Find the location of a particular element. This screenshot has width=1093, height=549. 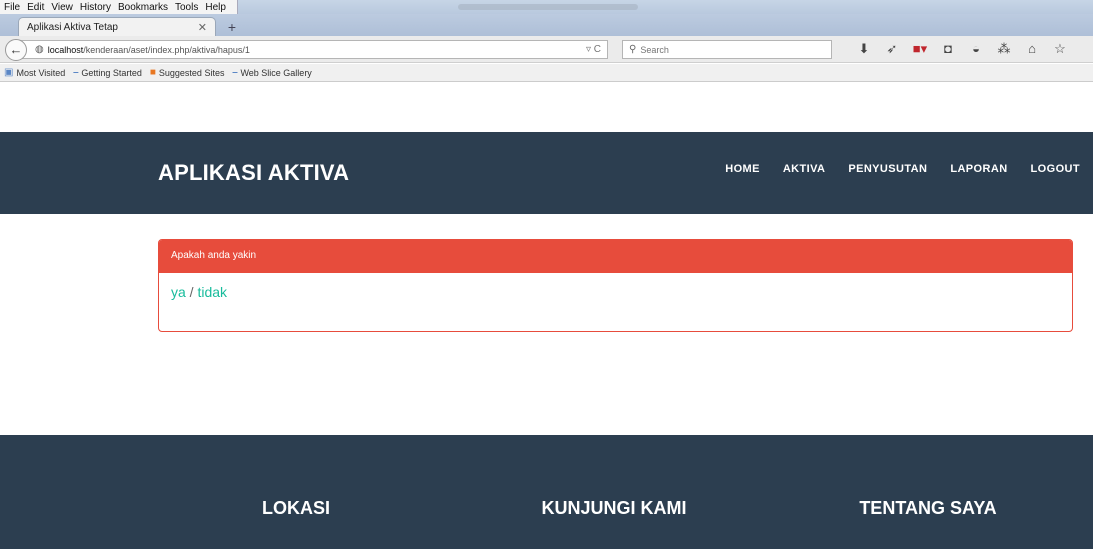

nav-penyusutan: PENYUSUTAN is located at coordinates (887, 169).